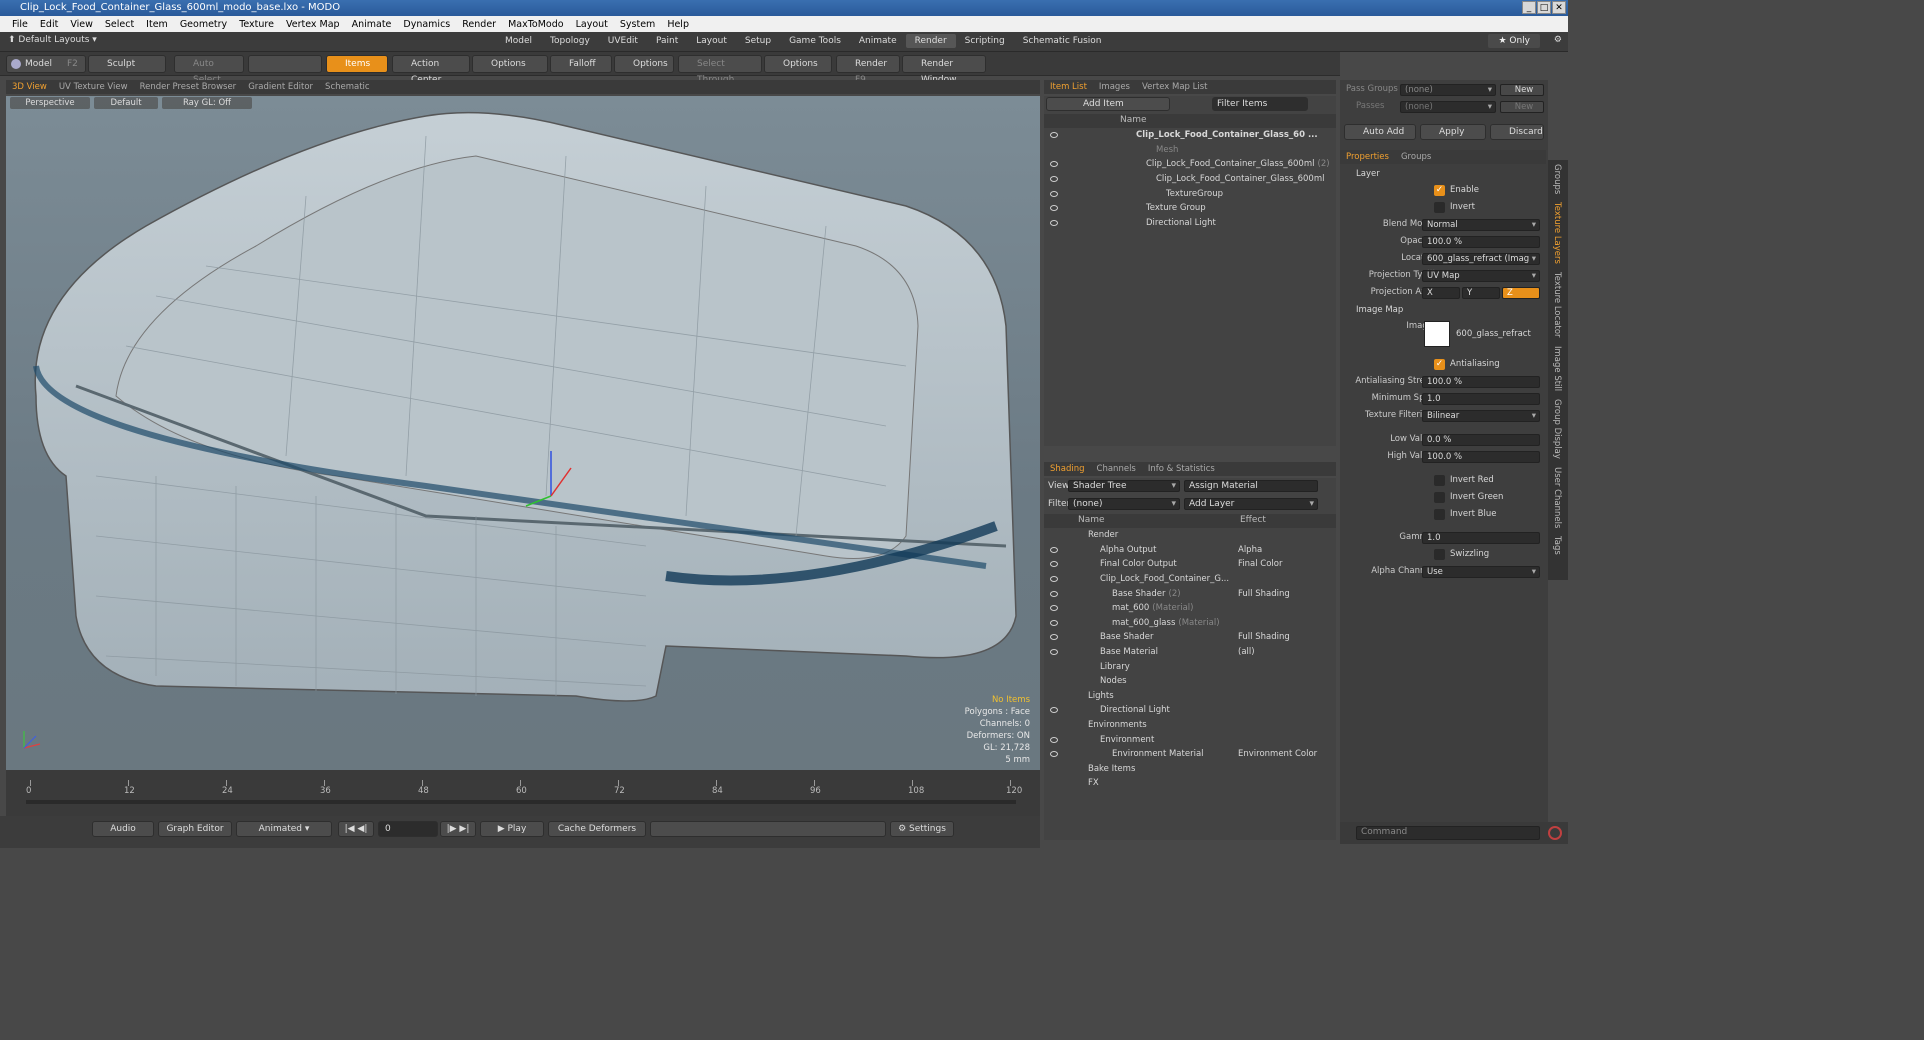 The width and height of the screenshot is (1924, 1040). I want to click on graph-editor-button: Graph Editor, so click(195, 829).